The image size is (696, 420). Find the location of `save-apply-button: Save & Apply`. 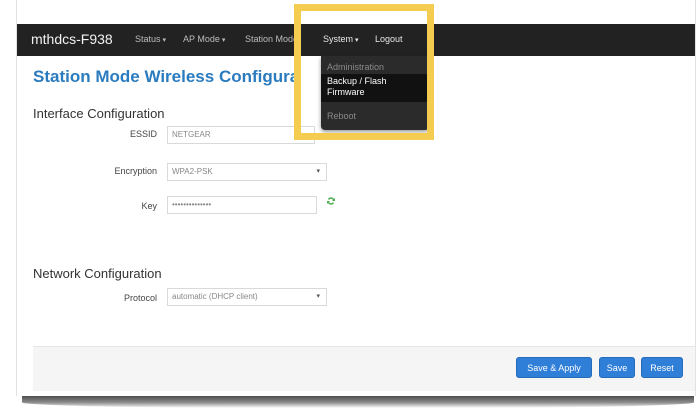

save-apply-button: Save & Apply is located at coordinates (554, 367).